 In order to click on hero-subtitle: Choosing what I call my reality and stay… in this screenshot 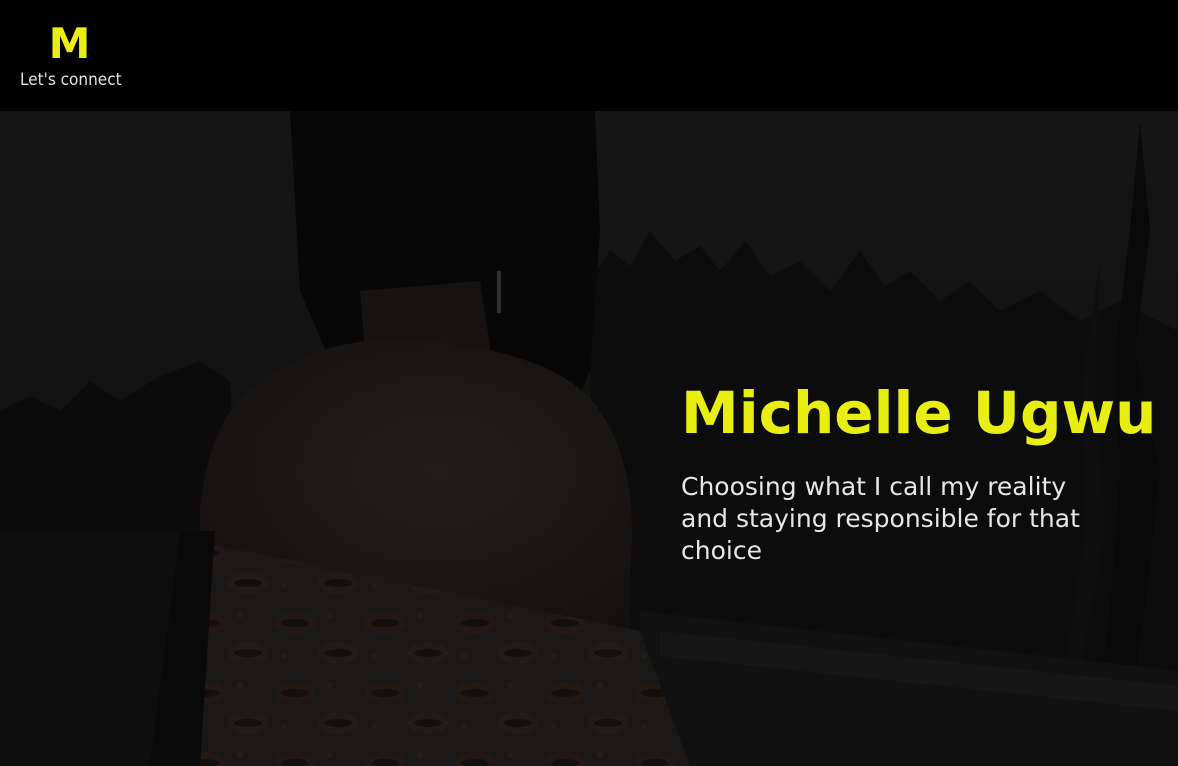, I will do `click(880, 518)`.